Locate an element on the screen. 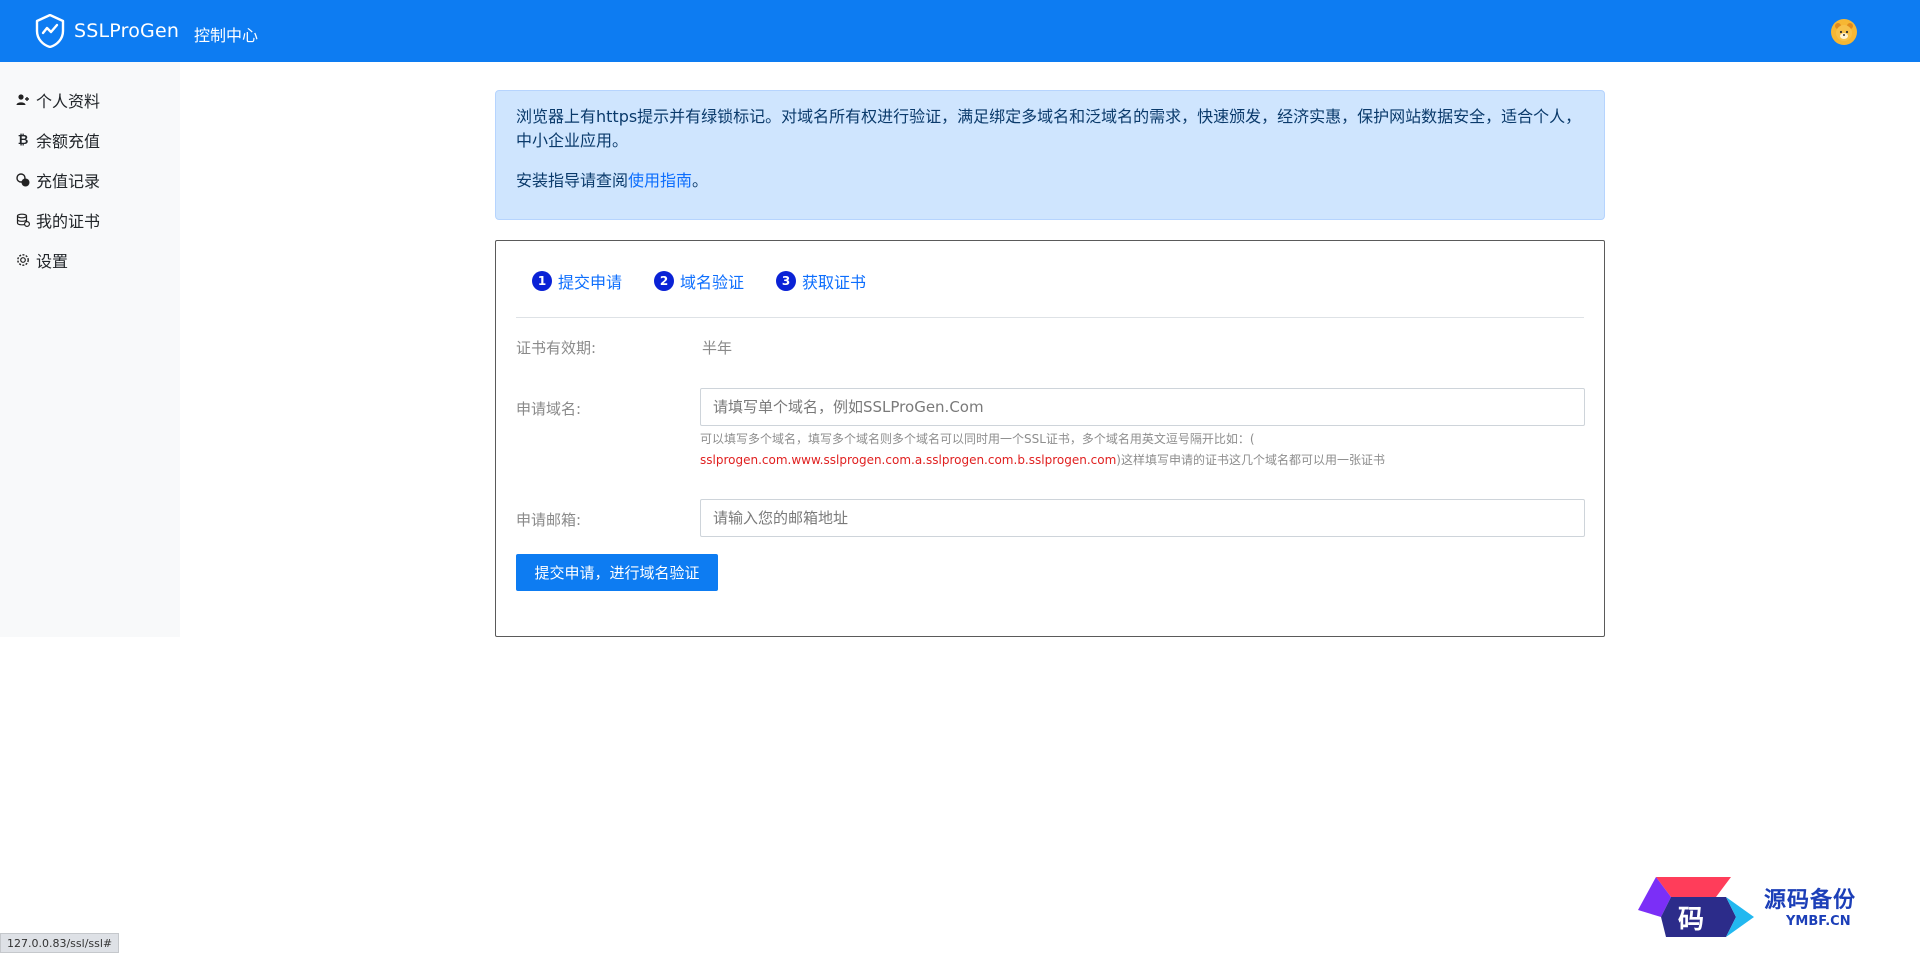 The height and width of the screenshot is (953, 1920). sidebar-item-recharge: ₿ 余额充值 is located at coordinates (58, 140).